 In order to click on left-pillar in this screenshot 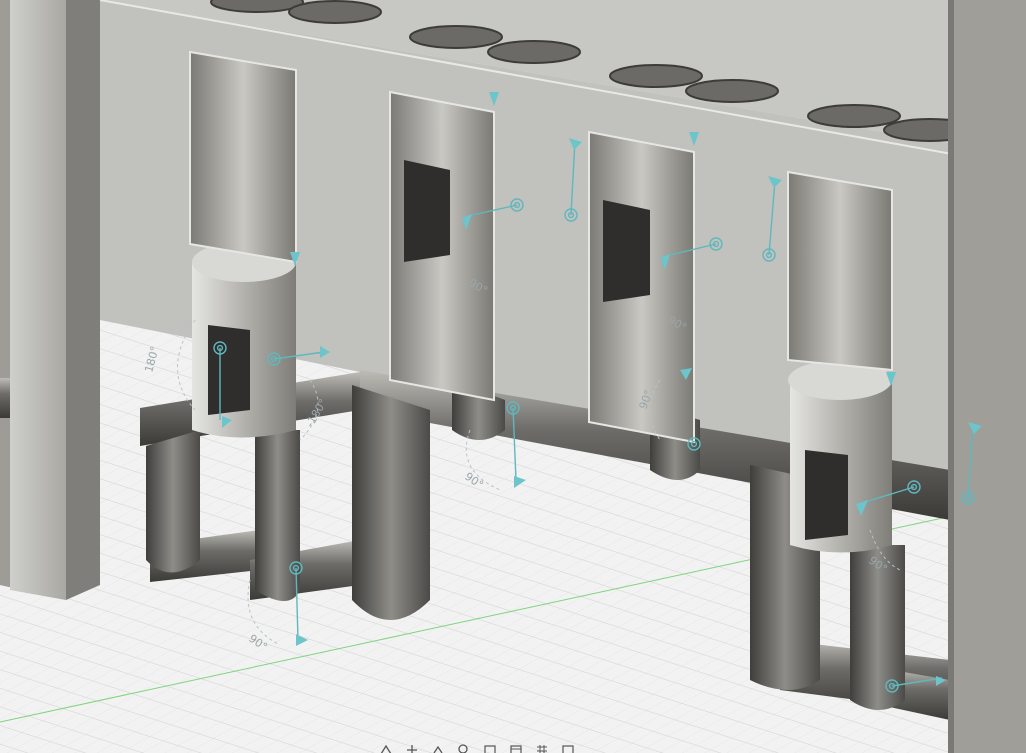, I will do `click(50, 300)`.